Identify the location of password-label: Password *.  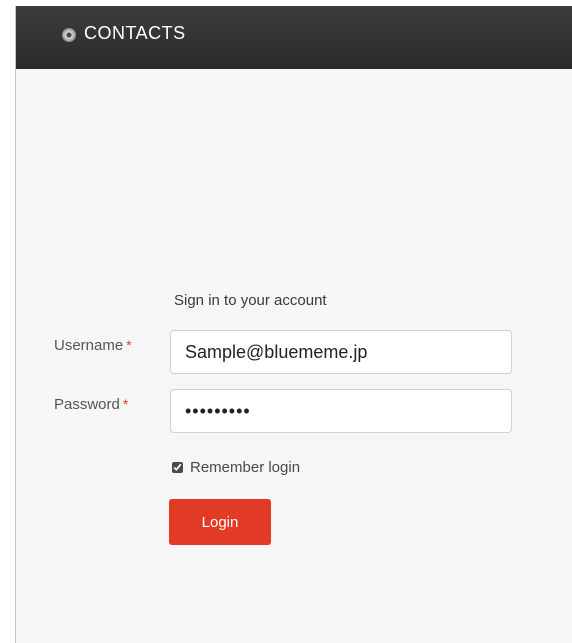
(91, 404).